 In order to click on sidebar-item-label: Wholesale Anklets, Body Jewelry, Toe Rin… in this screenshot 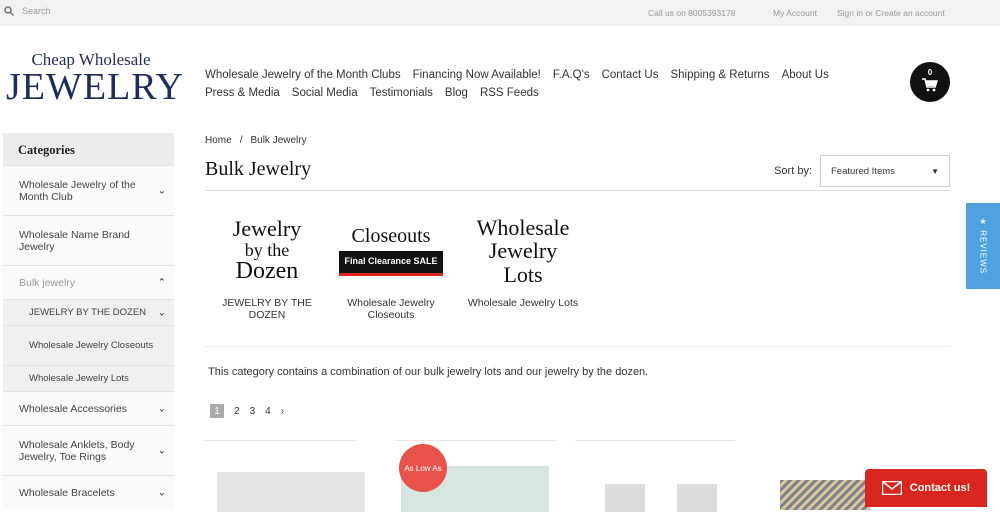, I will do `click(77, 450)`.